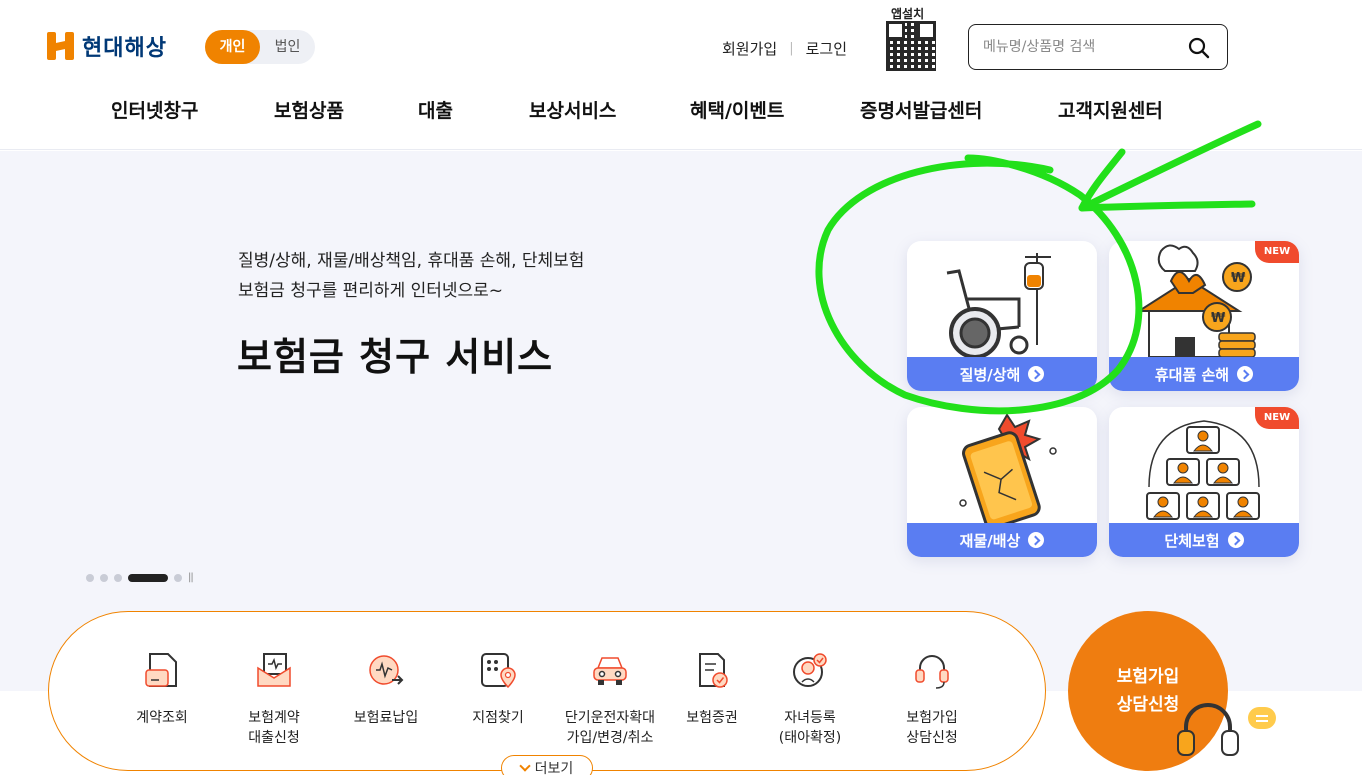 This screenshot has width=1362, height=775. Describe the element at coordinates (990, 540) in the screenshot. I see `card-label: 재물/배상` at that location.